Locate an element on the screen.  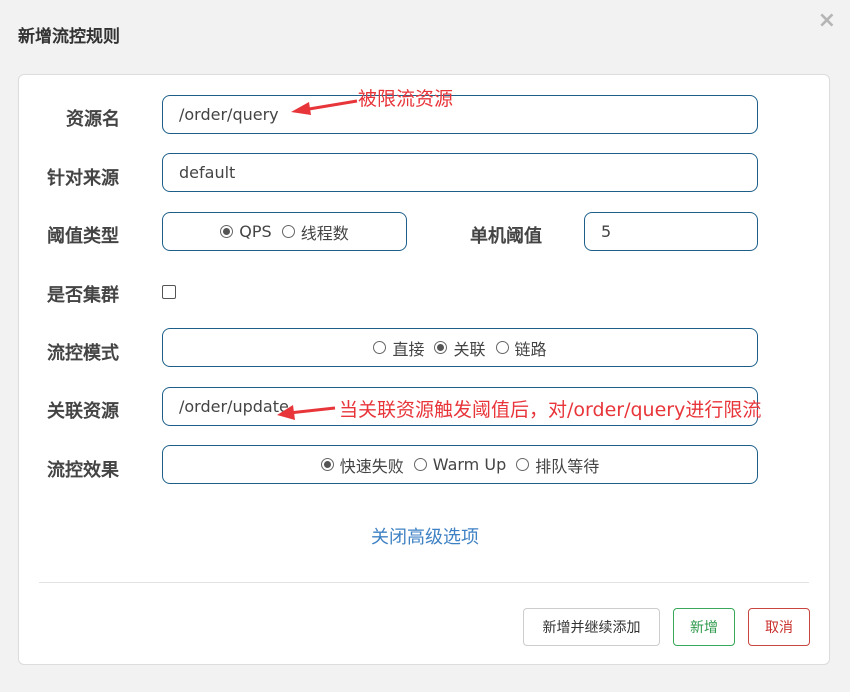
effect-label: 流控效果 is located at coordinates (83, 470).